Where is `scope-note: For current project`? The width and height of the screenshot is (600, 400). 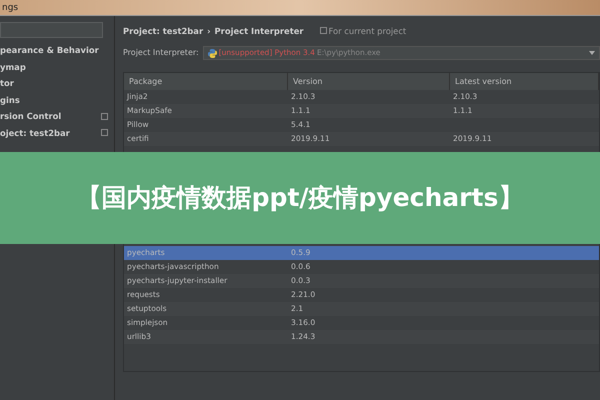
scope-note: For current project is located at coordinates (367, 31).